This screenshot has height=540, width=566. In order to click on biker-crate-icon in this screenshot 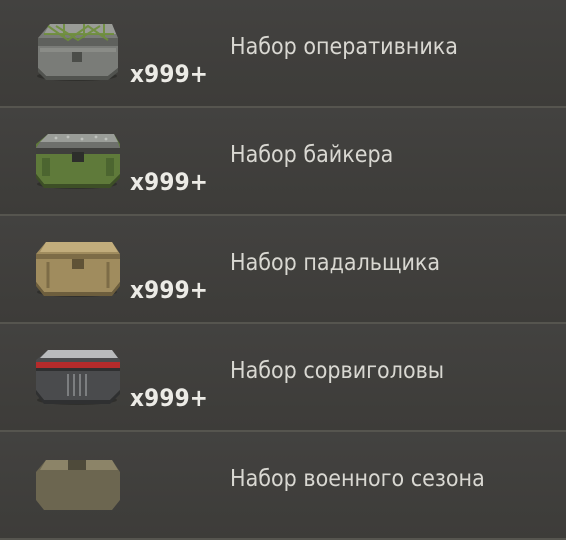, I will do `click(77, 157)`.